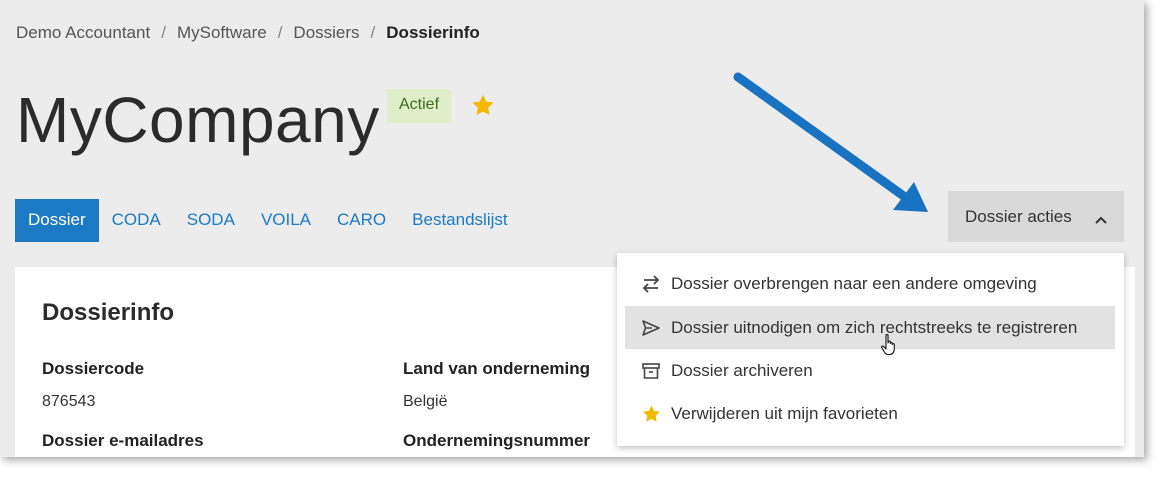 The height and width of the screenshot is (482, 1168). I want to click on menu-item-unfavorite: Verwijderen uit mijn favorieten, so click(870, 413).